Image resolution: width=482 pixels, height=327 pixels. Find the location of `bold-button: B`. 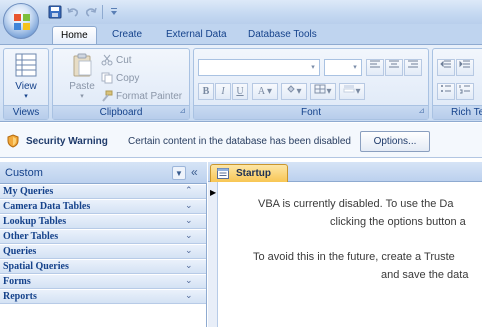

bold-button: B is located at coordinates (206, 91).